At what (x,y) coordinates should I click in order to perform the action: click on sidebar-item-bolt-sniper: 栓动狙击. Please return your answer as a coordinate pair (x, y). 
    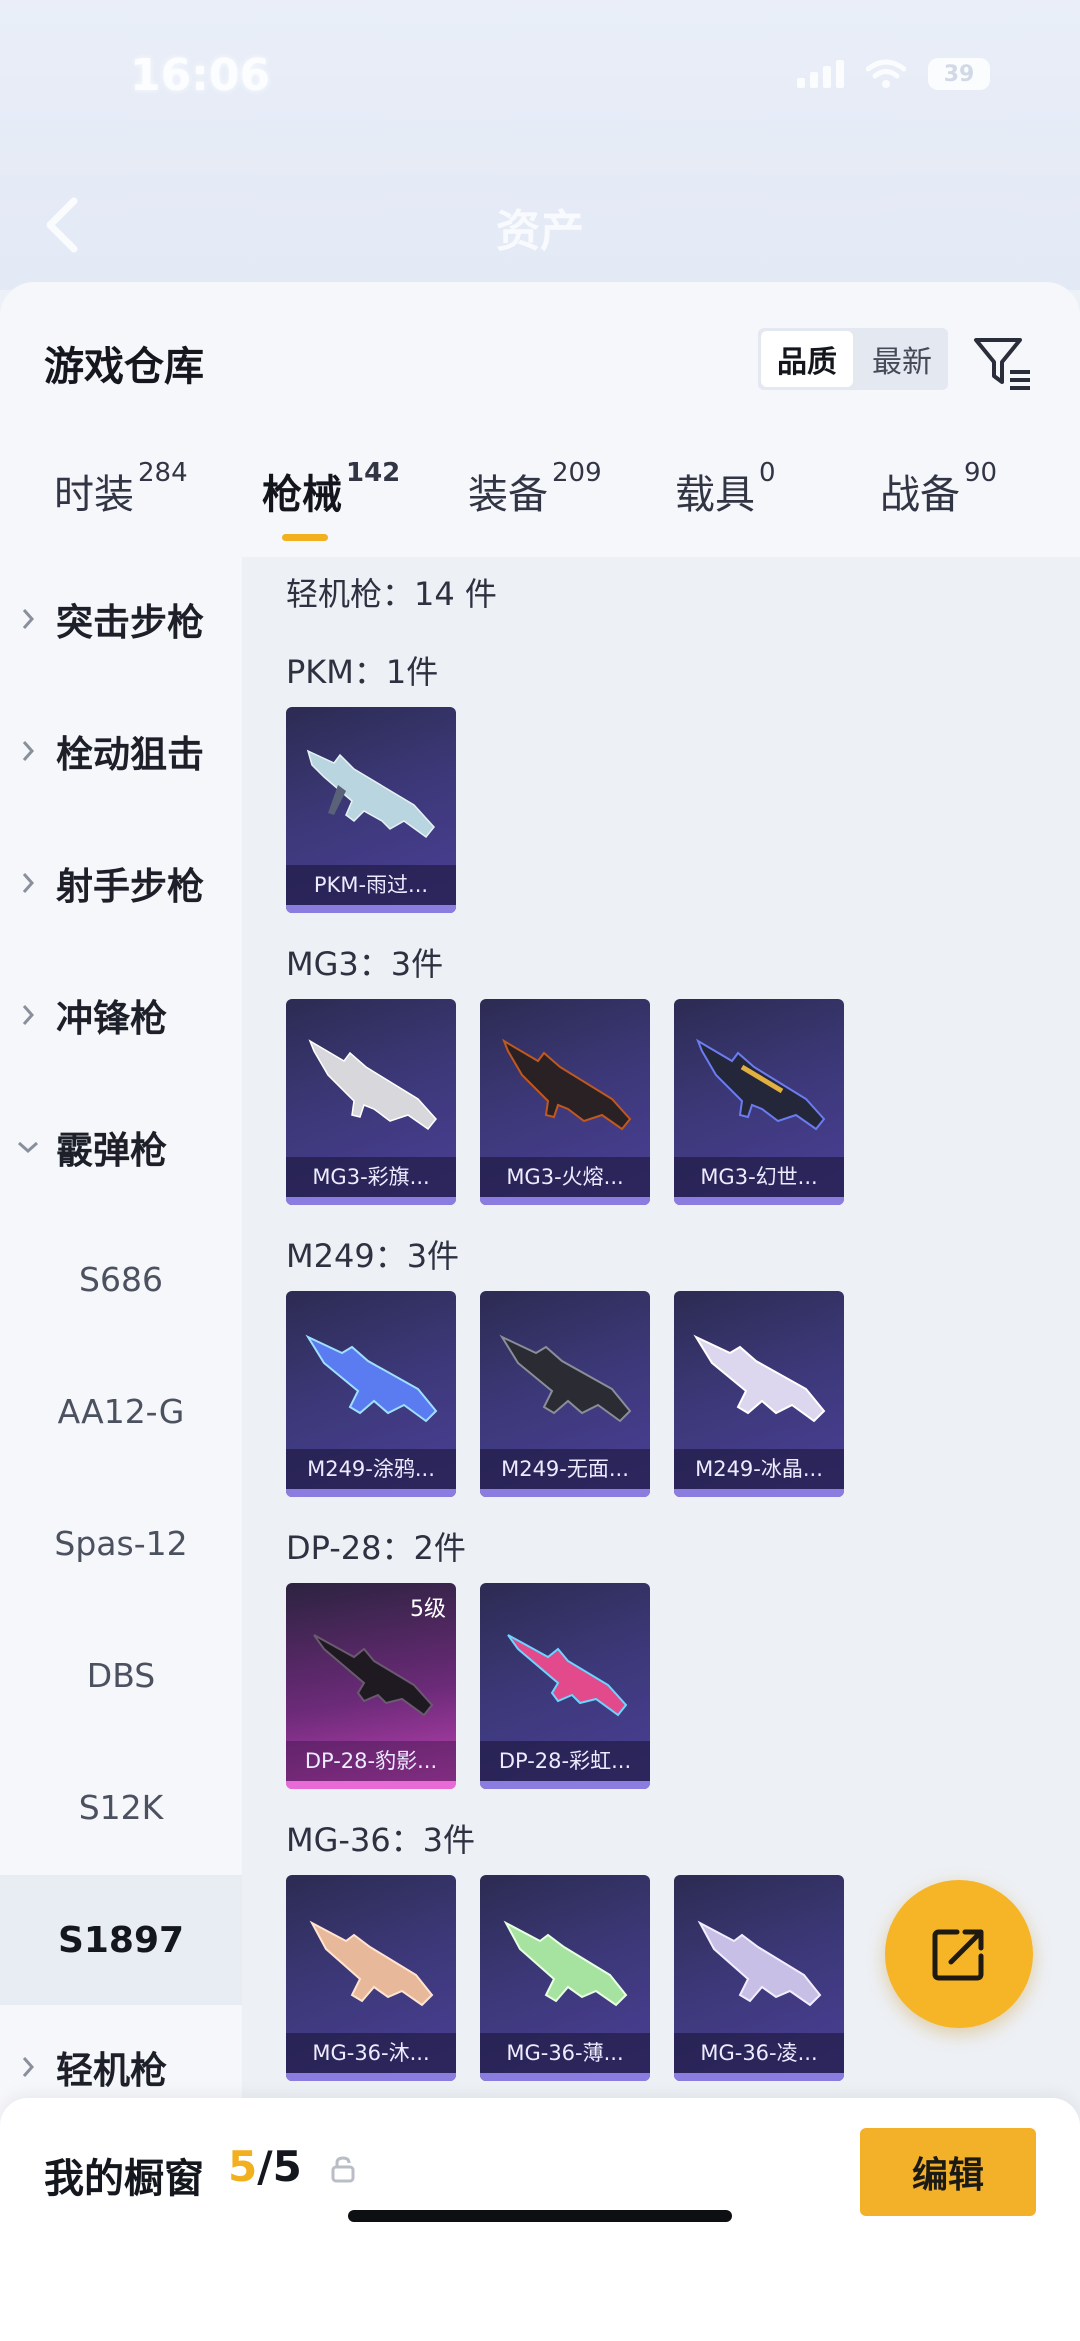
    Looking at the image, I should click on (121, 751).